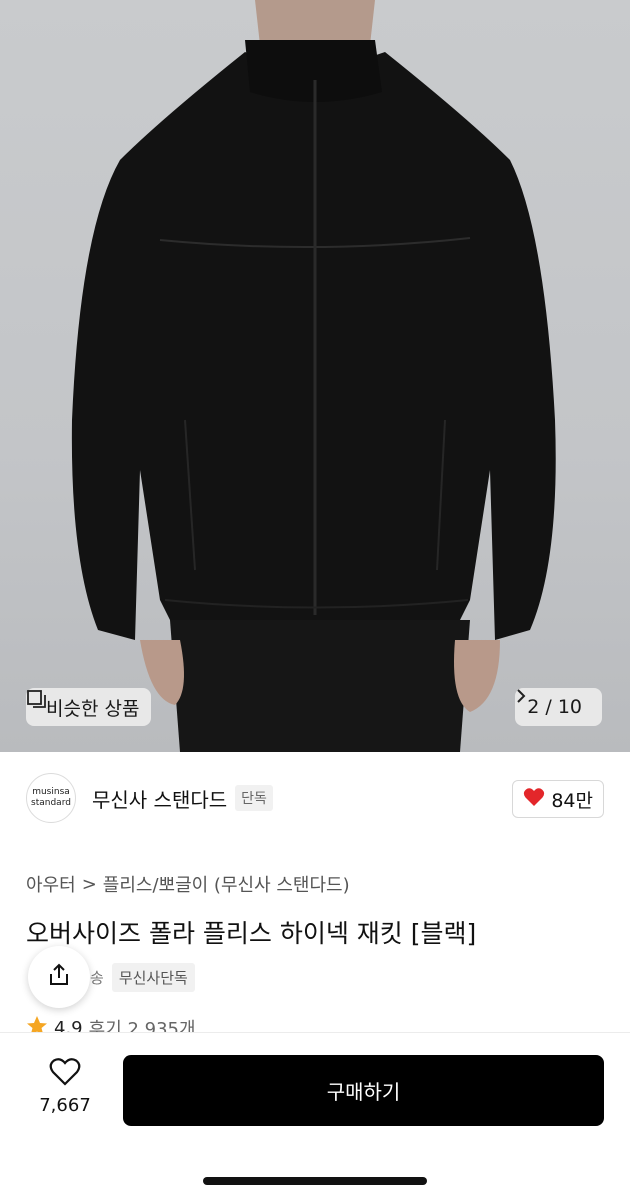 The height and width of the screenshot is (1200, 630). What do you see at coordinates (93, 708) in the screenshot?
I see `similar-products-label: 비슷한 상품` at bounding box center [93, 708].